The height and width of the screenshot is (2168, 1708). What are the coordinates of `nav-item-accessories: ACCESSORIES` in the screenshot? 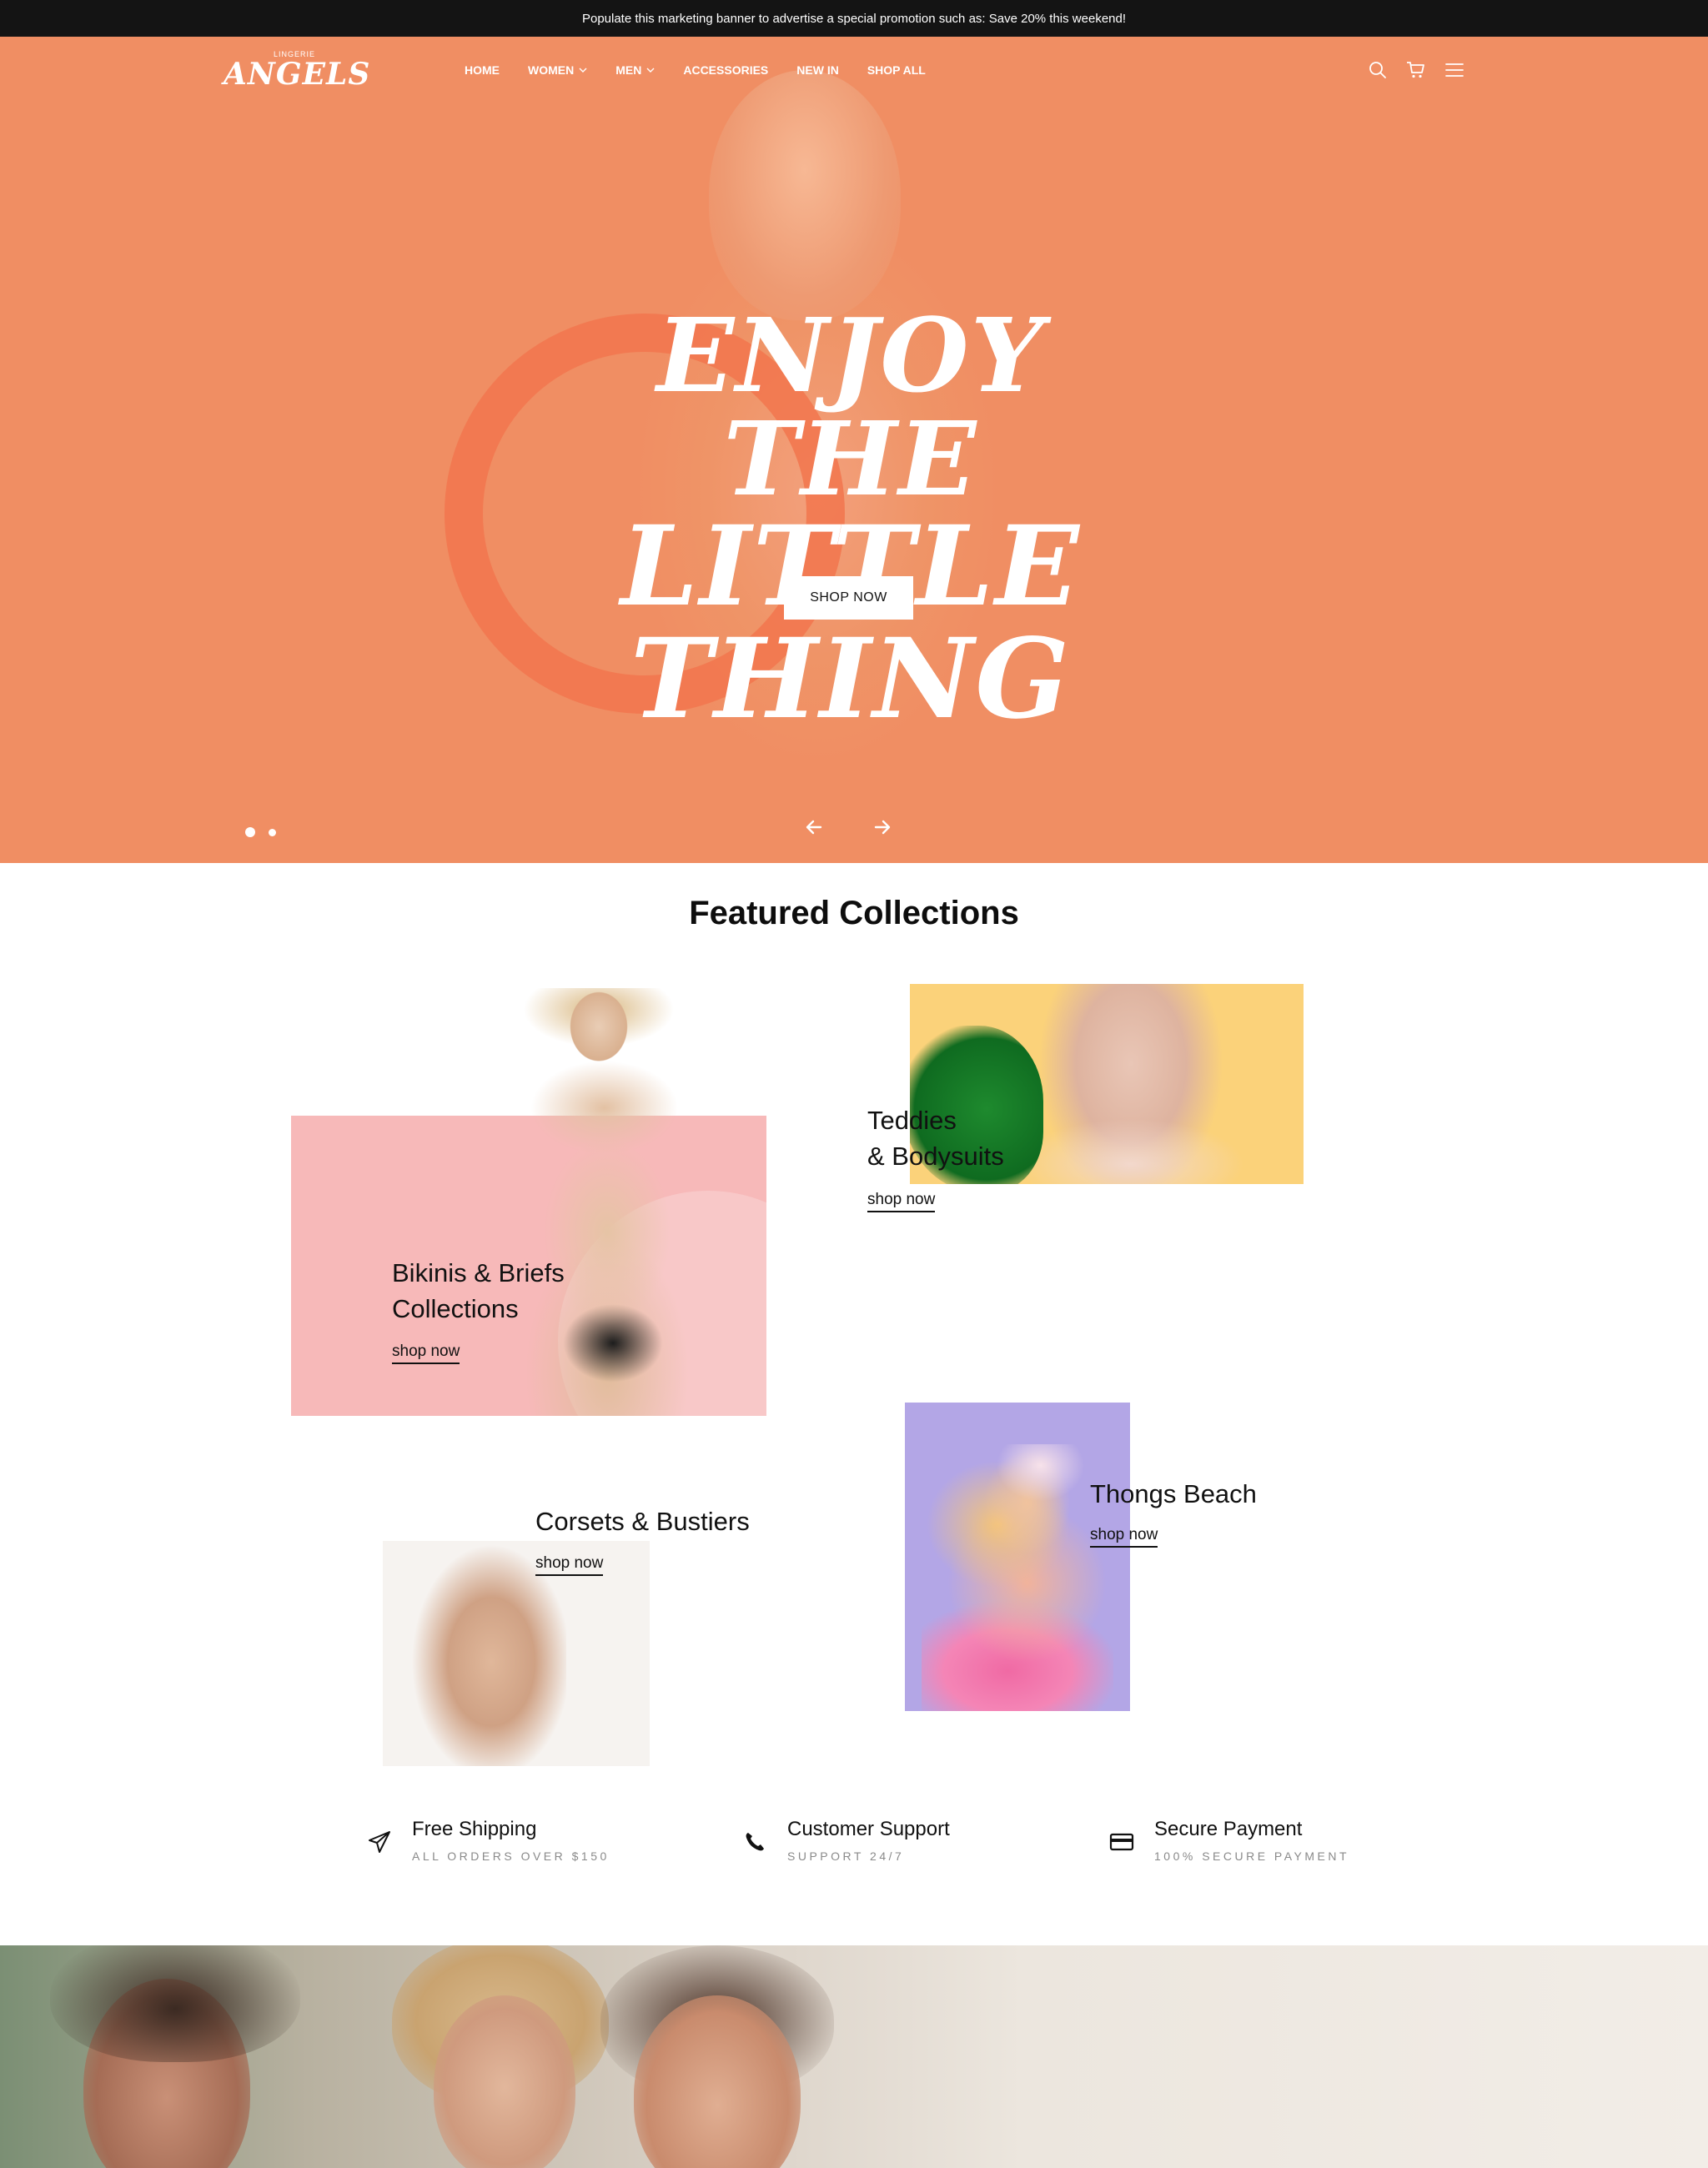 It's located at (725, 70).